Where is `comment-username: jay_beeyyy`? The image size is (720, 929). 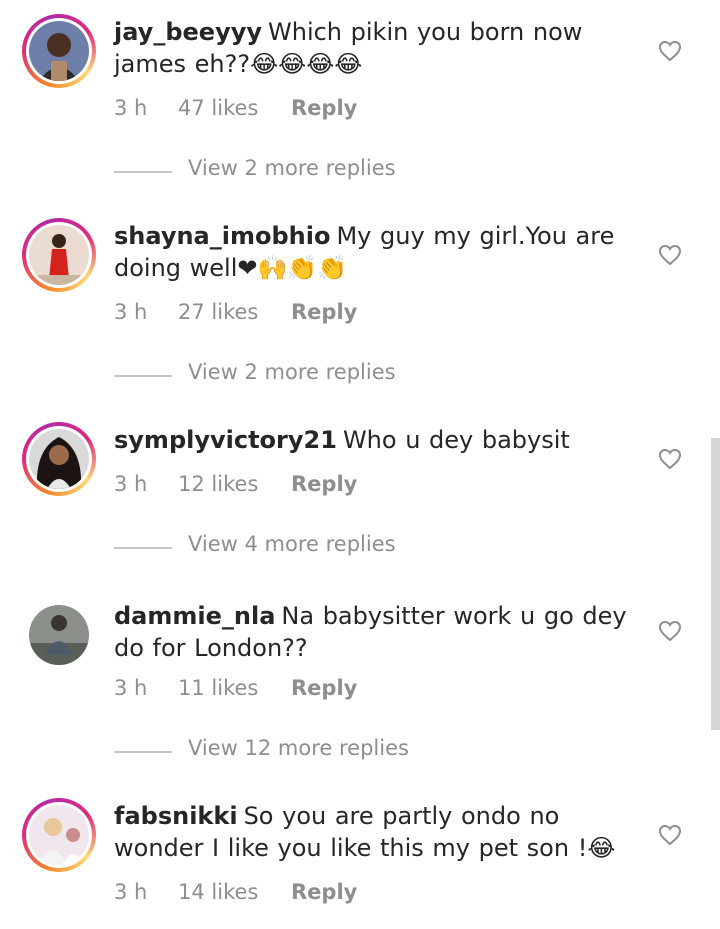 comment-username: jay_beeyyy is located at coordinates (188, 32).